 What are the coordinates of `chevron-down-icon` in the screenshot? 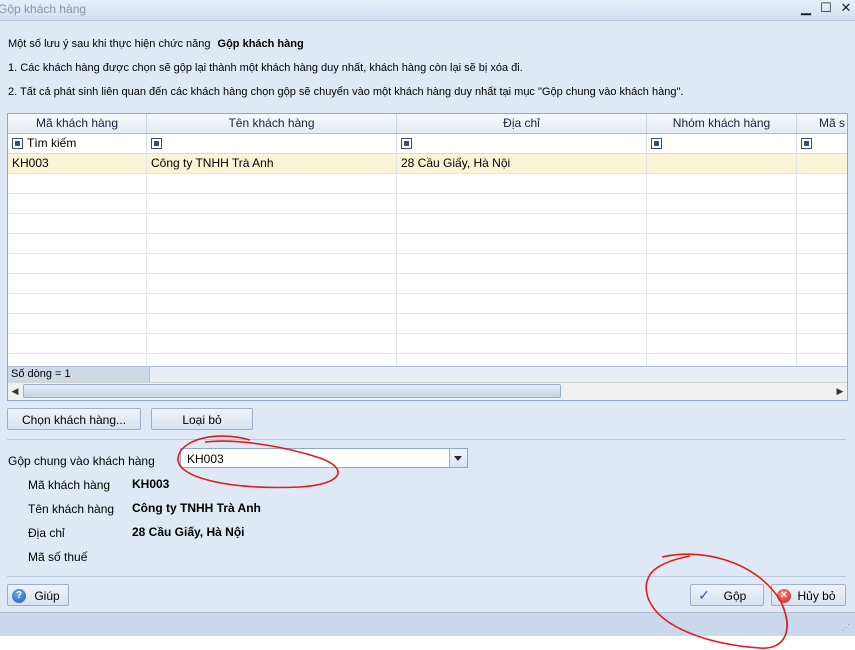 It's located at (458, 458).